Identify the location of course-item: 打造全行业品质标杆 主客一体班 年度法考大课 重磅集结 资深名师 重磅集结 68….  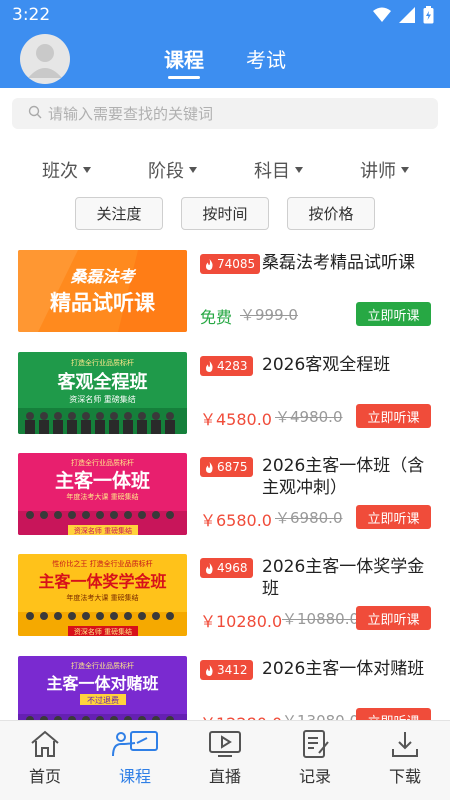
(225, 495).